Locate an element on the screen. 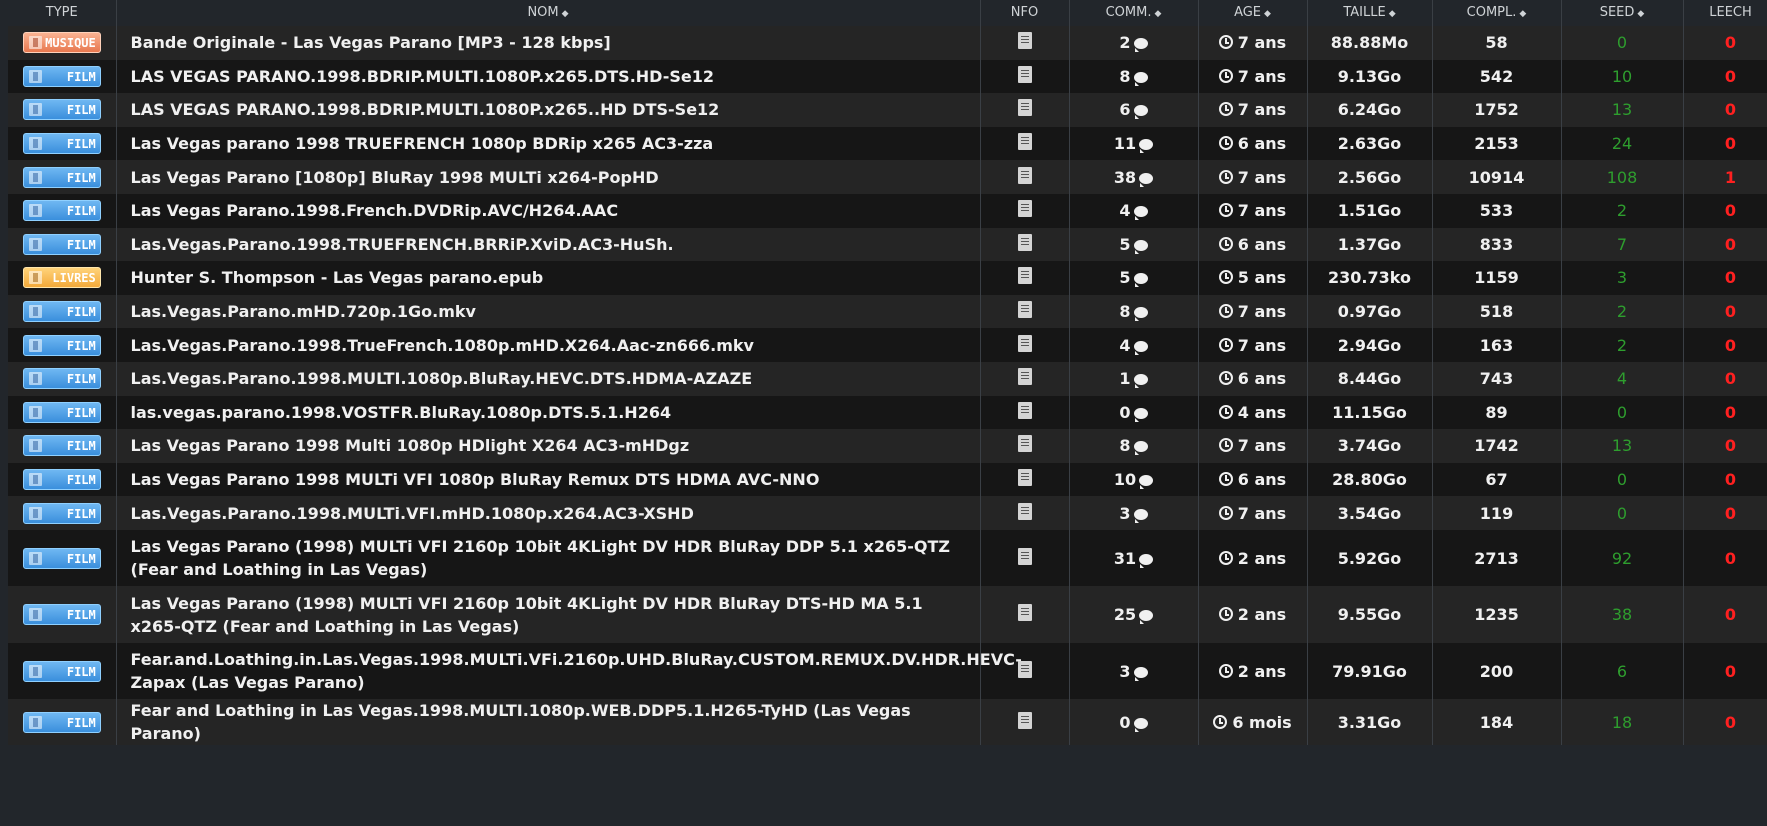 This screenshot has height=826, width=1767. category-badge: LIVRES is located at coordinates (61, 278).